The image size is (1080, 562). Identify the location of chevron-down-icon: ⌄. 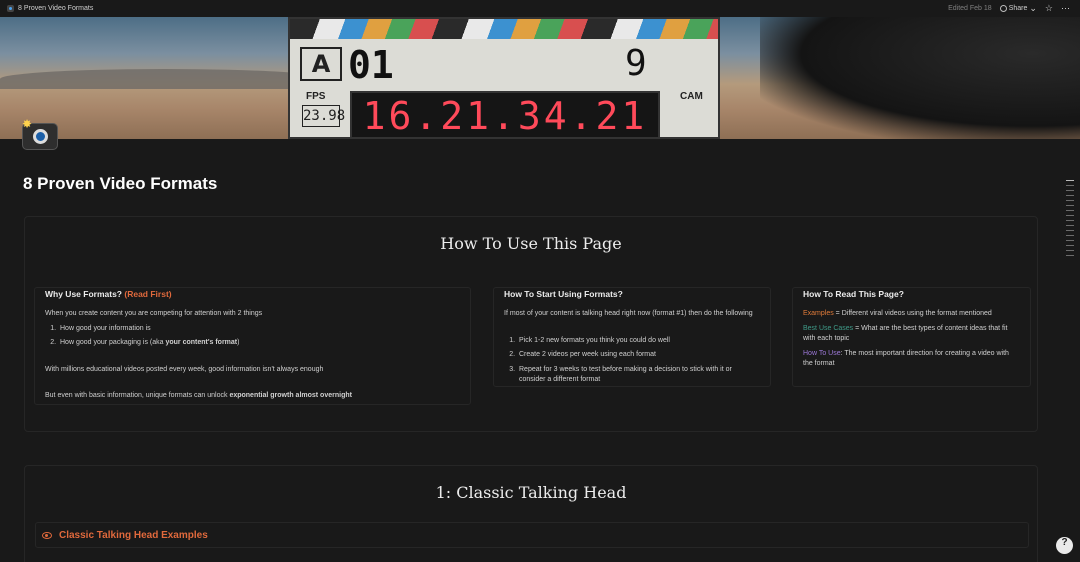
(1033, 8).